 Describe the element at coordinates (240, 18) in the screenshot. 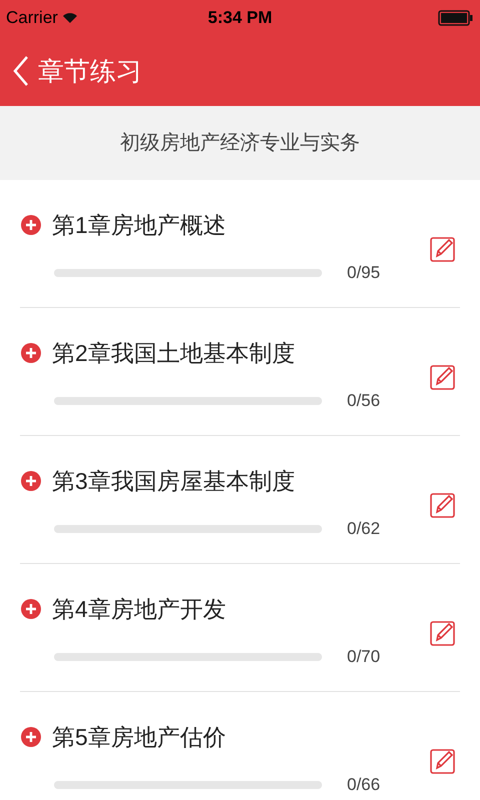

I see `status-time: 5:34 PM` at that location.